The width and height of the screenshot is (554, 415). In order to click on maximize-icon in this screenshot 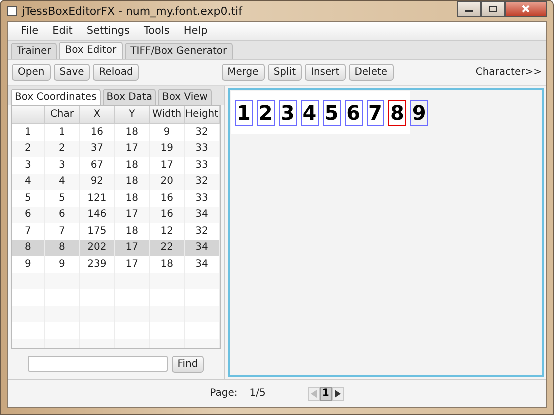, I will do `click(493, 9)`.